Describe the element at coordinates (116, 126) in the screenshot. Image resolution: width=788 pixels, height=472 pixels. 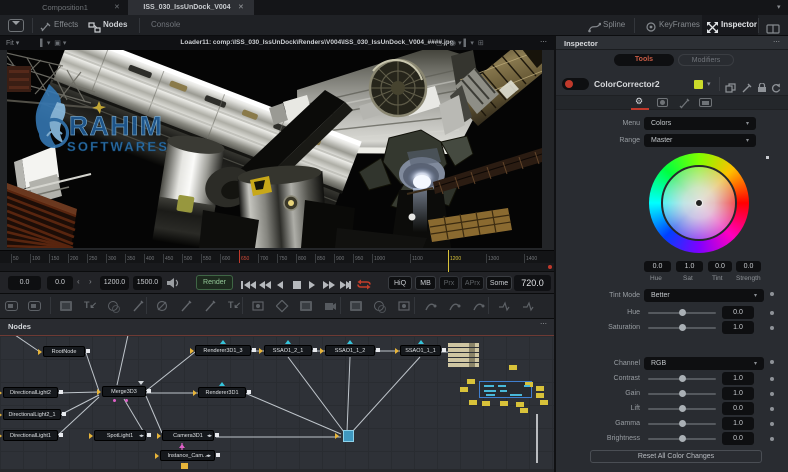
I see `svg-text: RAHIM` at that location.